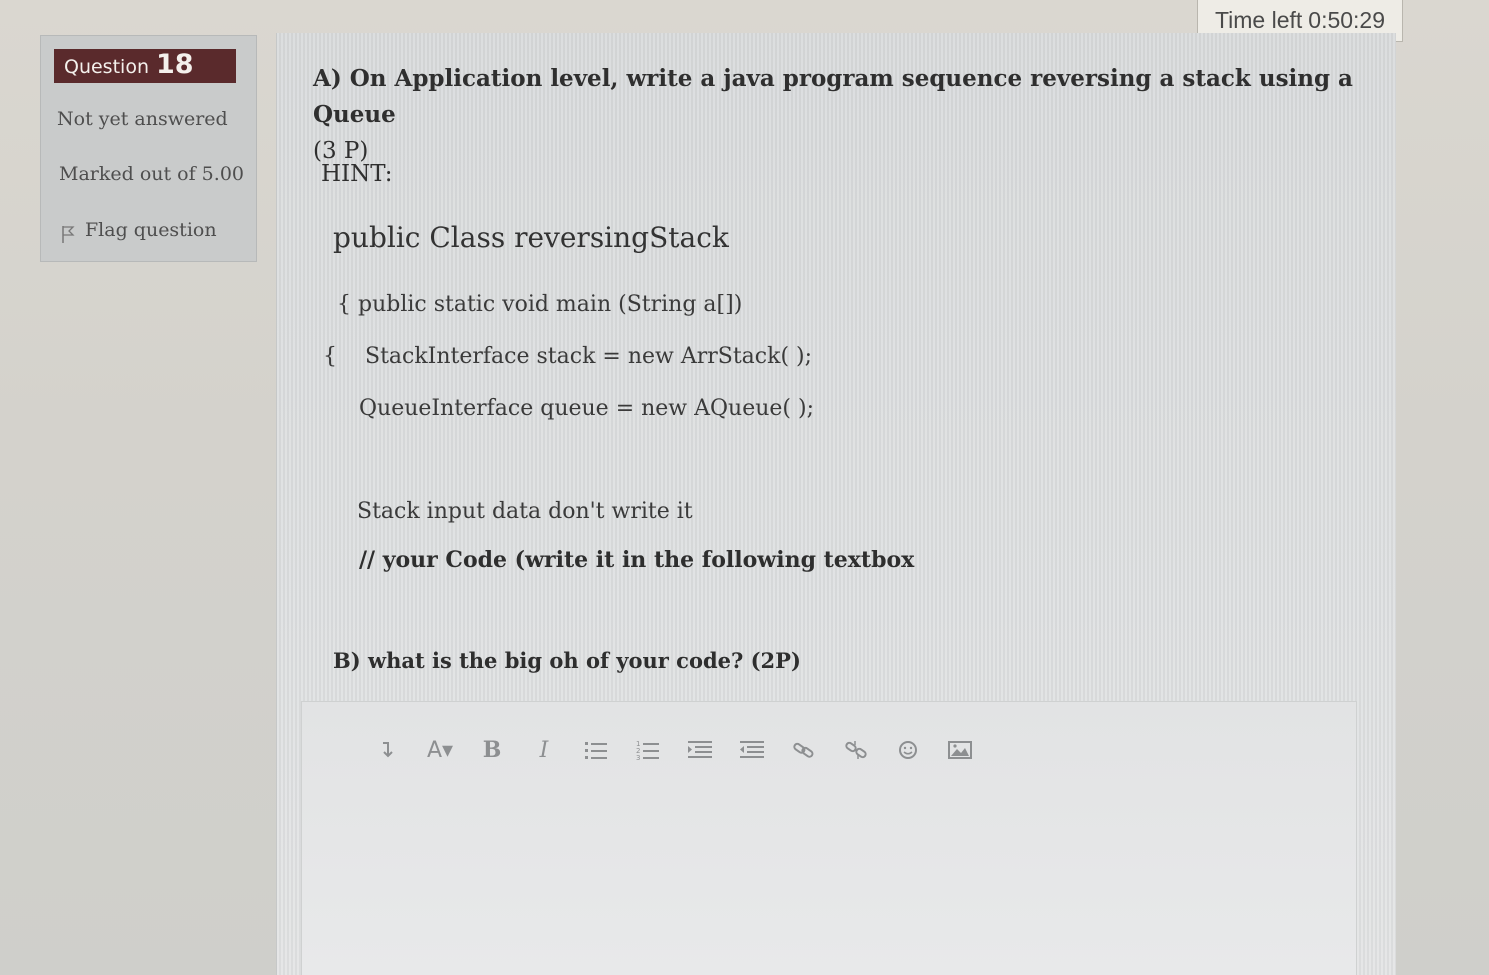 This screenshot has height=975, width=1489. Describe the element at coordinates (544, 750) in the screenshot. I see `italic-icon: I` at that location.